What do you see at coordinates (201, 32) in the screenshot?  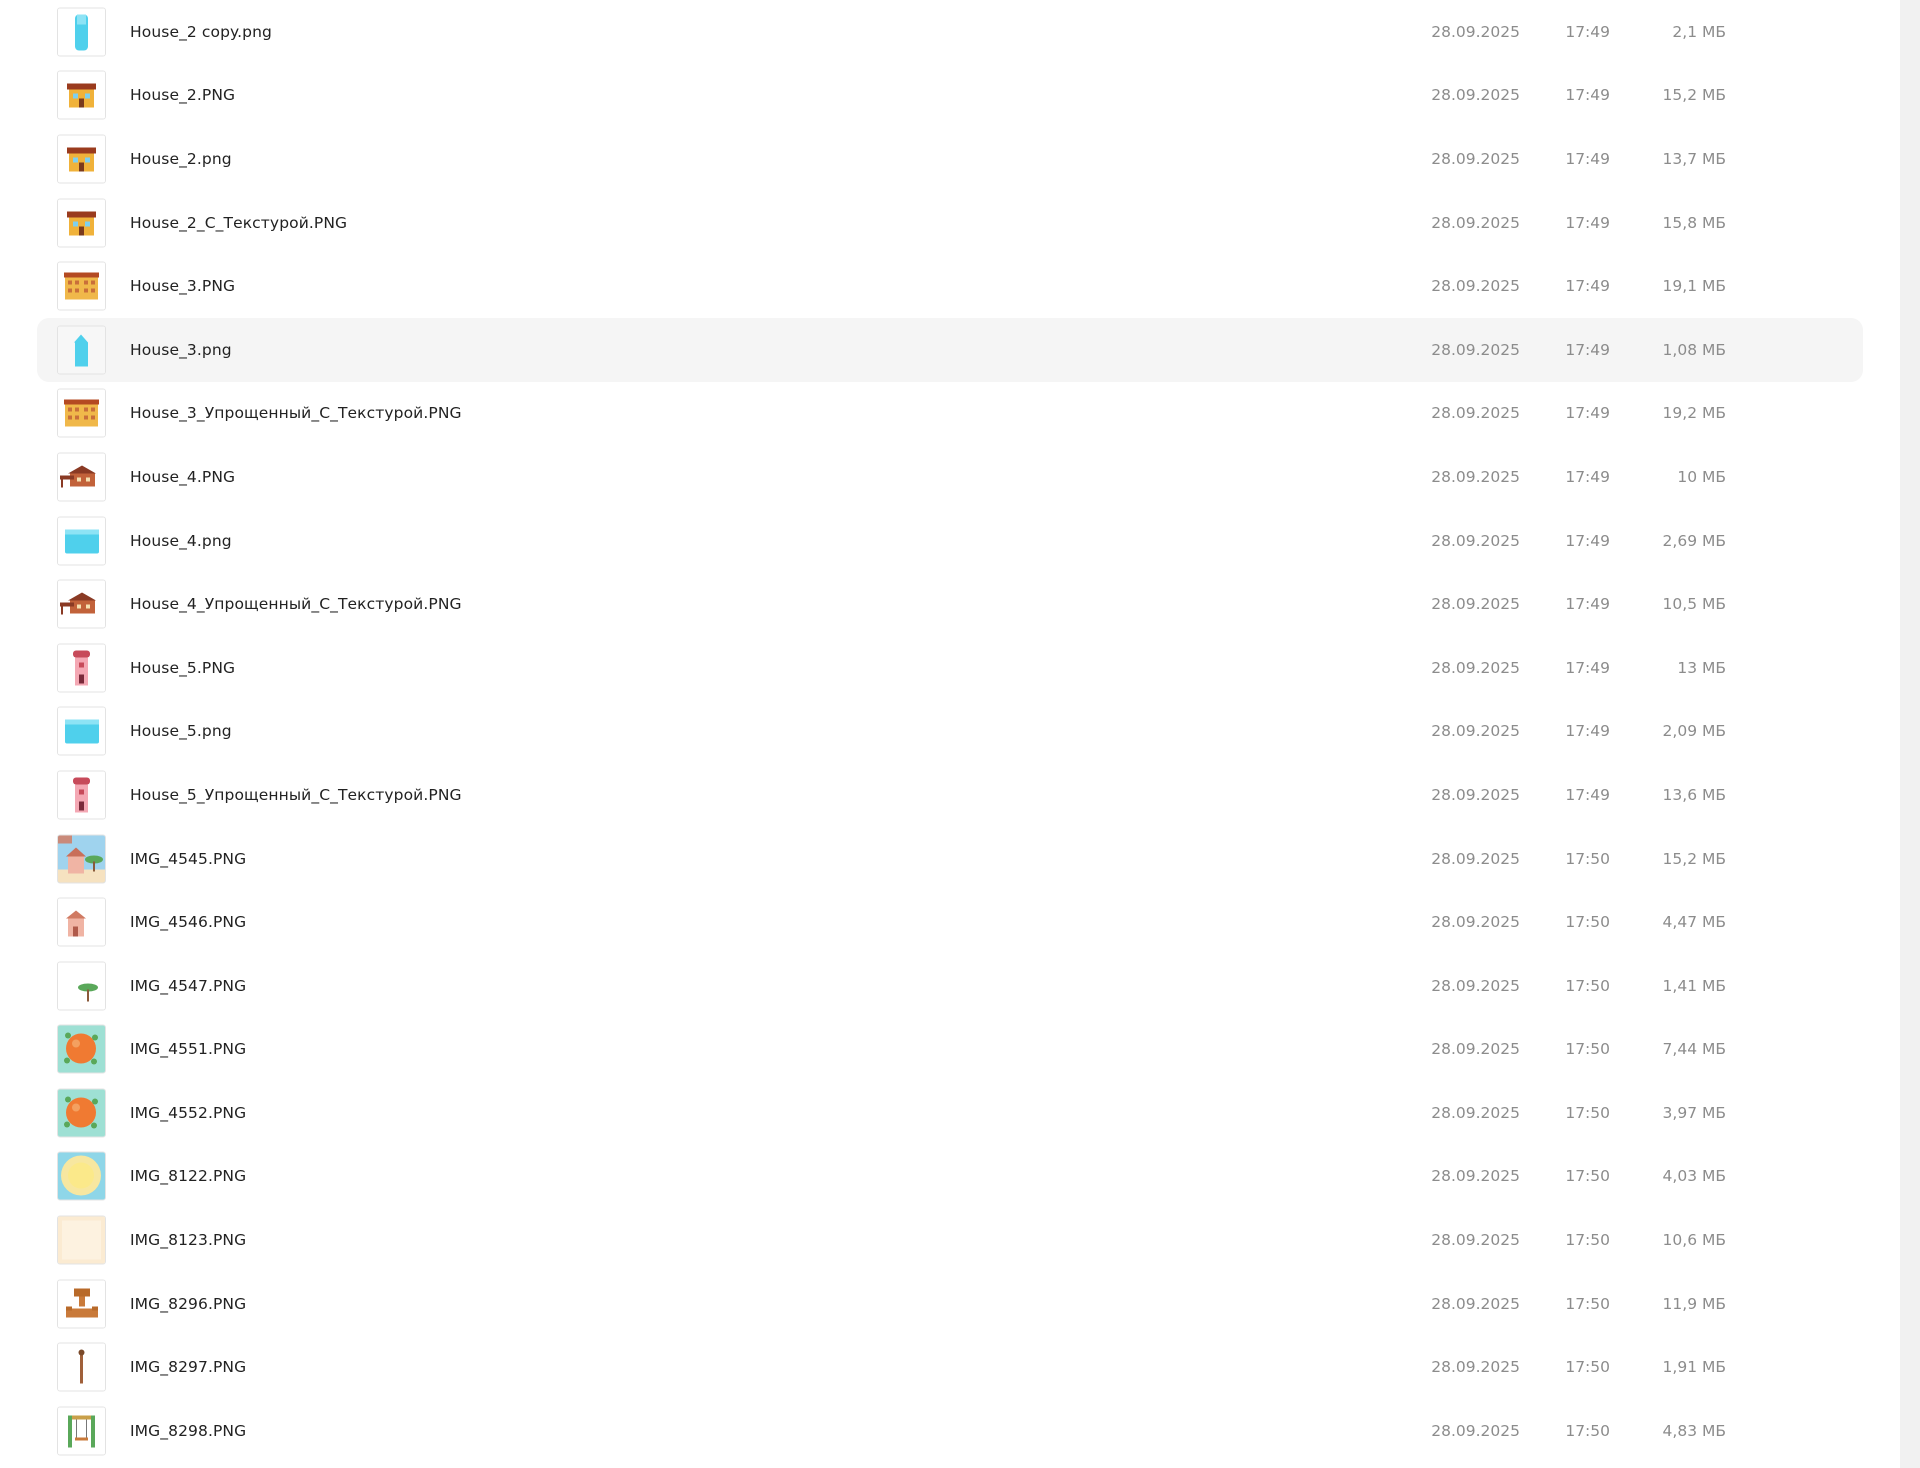 I see `file-name: House_2 copy.png` at bounding box center [201, 32].